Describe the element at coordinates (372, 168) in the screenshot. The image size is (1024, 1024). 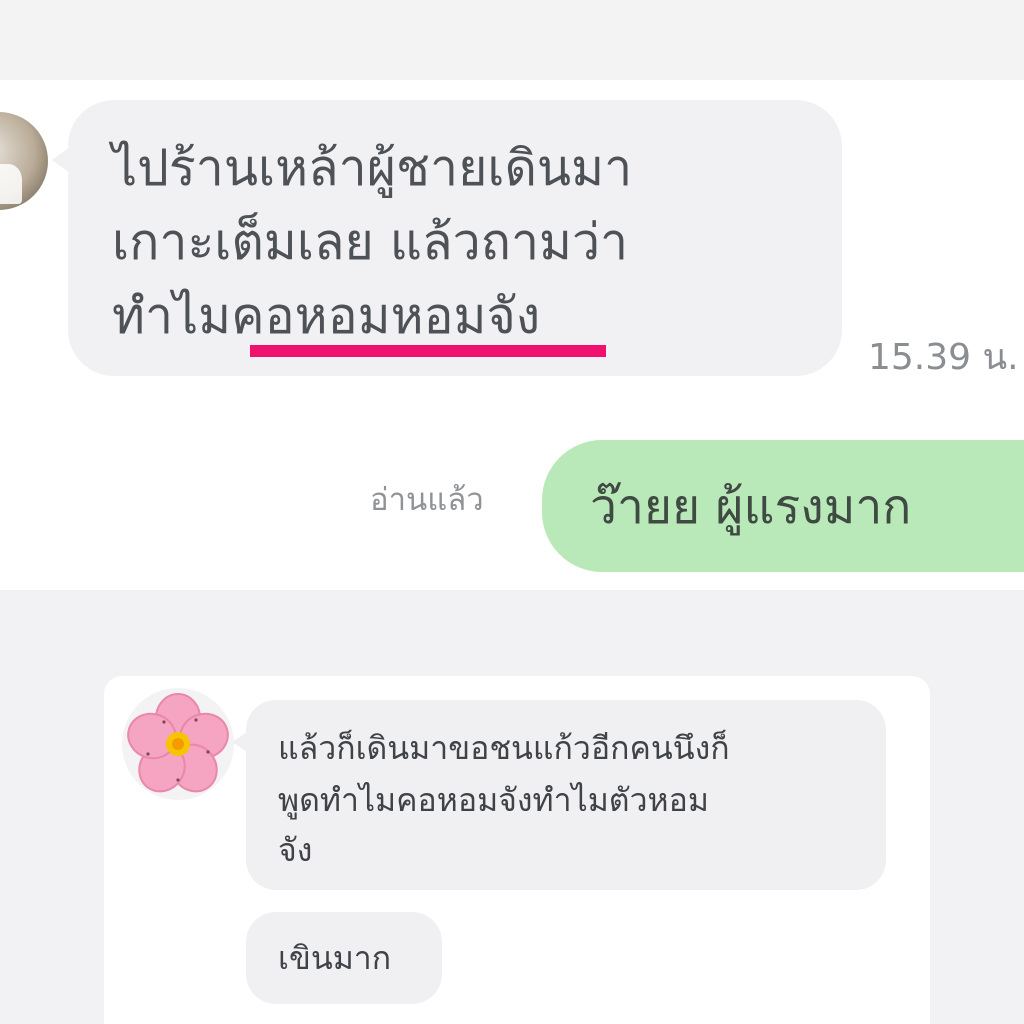
I see `incoming-message-line-1: ไปร้านเหล้าผู้ชายเดินมา` at that location.